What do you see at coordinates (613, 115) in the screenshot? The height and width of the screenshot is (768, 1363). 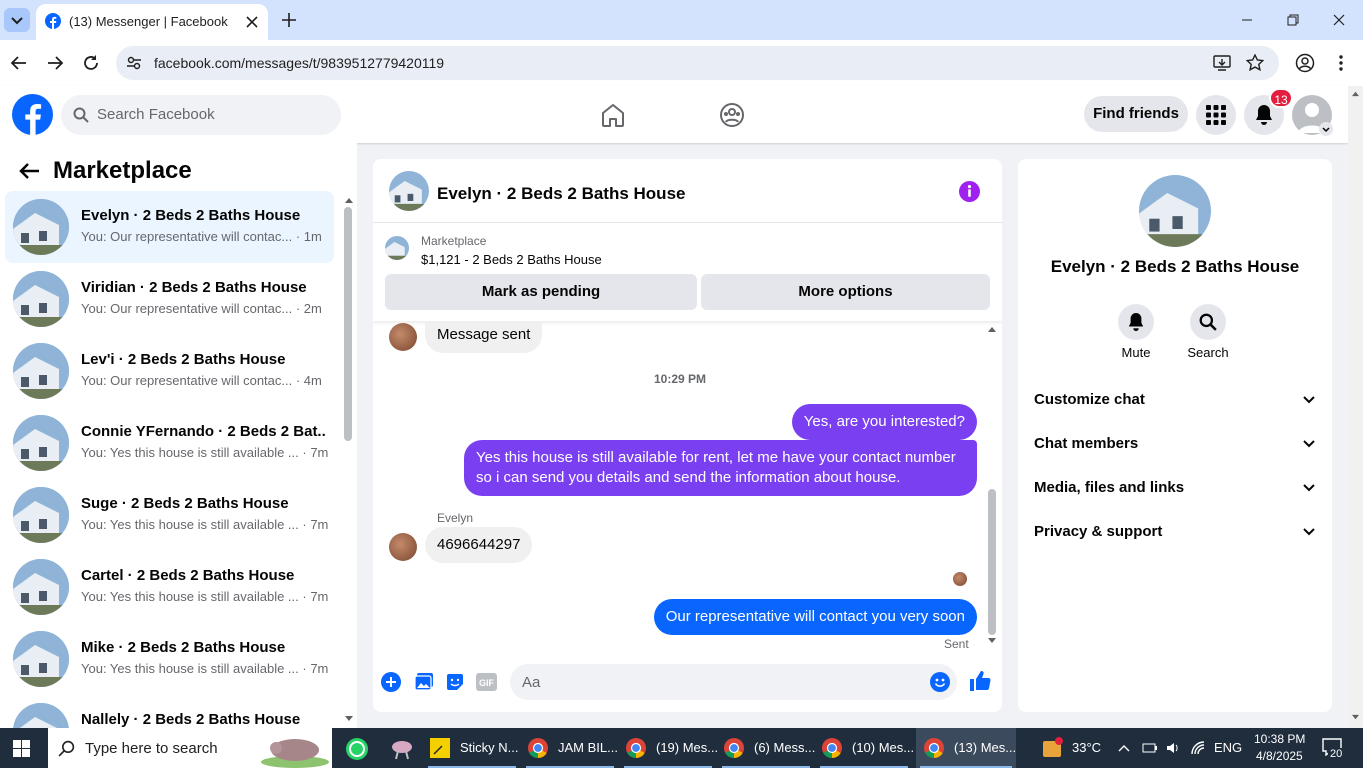 I see `home-icon` at bounding box center [613, 115].